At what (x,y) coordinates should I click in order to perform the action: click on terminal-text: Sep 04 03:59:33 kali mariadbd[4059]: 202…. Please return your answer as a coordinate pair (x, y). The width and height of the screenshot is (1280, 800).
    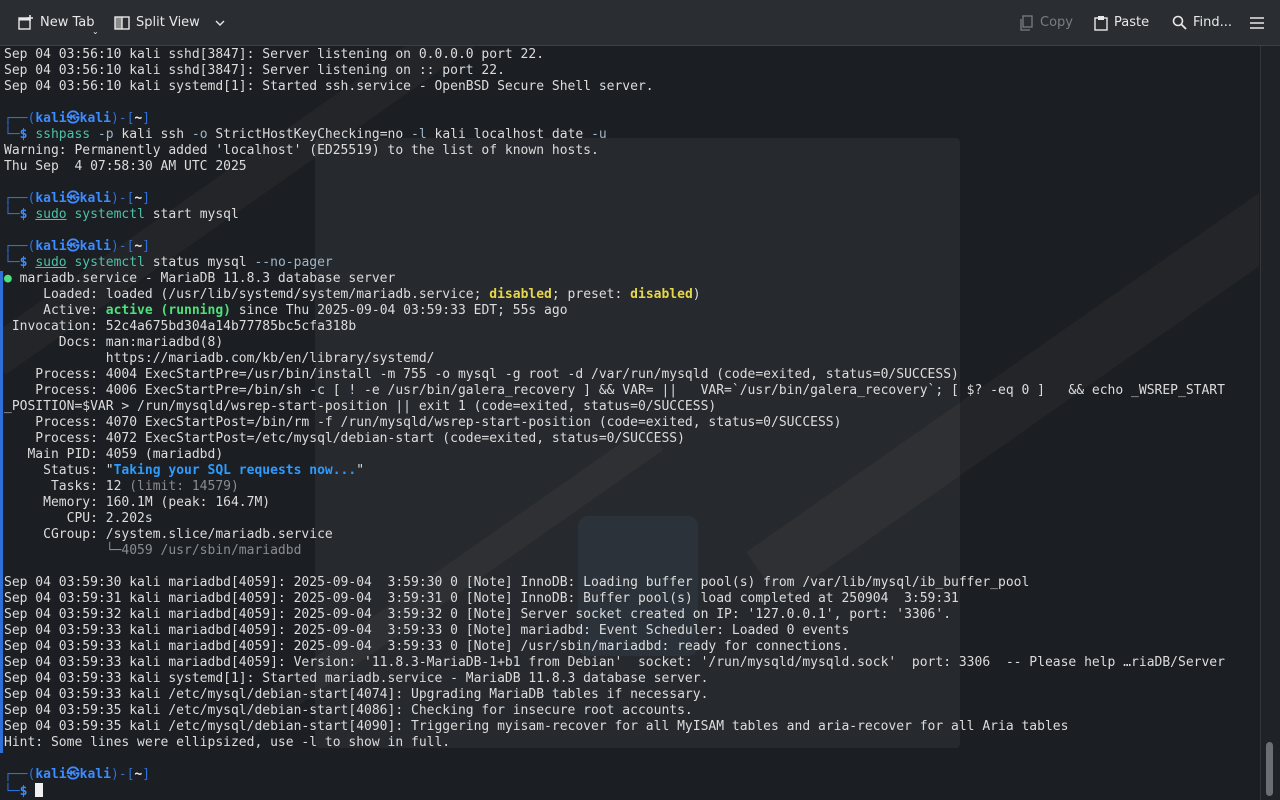
    Looking at the image, I should click on (427, 646).